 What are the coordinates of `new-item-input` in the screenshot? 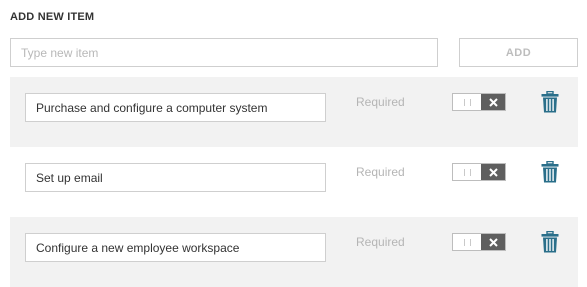 It's located at (224, 52).